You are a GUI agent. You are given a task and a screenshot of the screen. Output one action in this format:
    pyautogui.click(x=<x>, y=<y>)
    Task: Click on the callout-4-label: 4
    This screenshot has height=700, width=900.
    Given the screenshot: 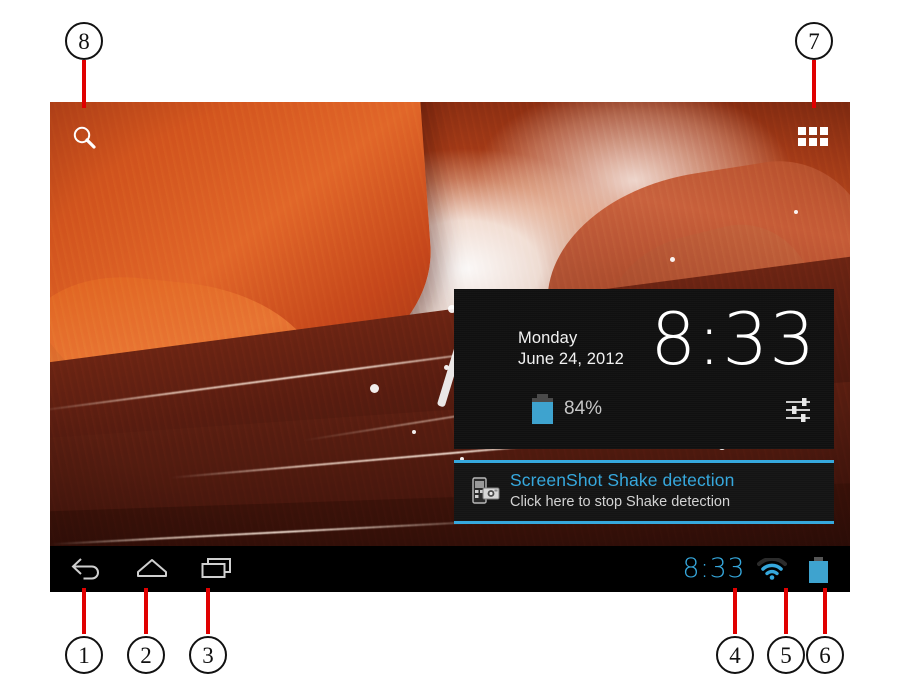 What is the action you would take?
    pyautogui.click(x=735, y=655)
    